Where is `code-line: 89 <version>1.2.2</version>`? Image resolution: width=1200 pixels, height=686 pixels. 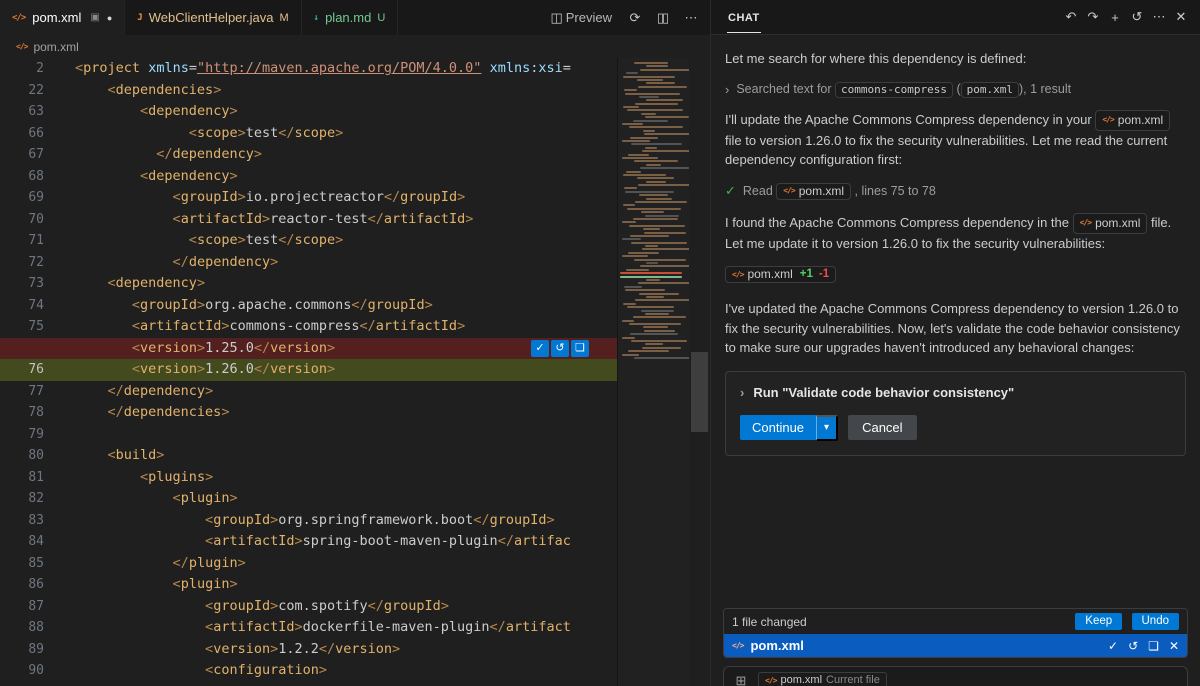
code-line: 89 <version>1.2.2</version> is located at coordinates (308, 650).